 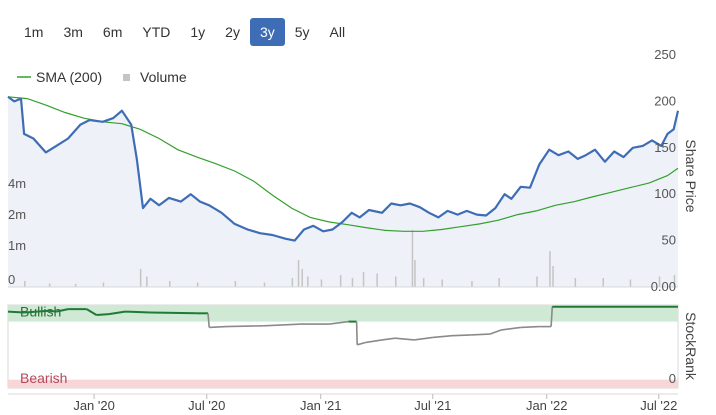 I want to click on volume-tick-label: 1m, so click(x=17, y=245).